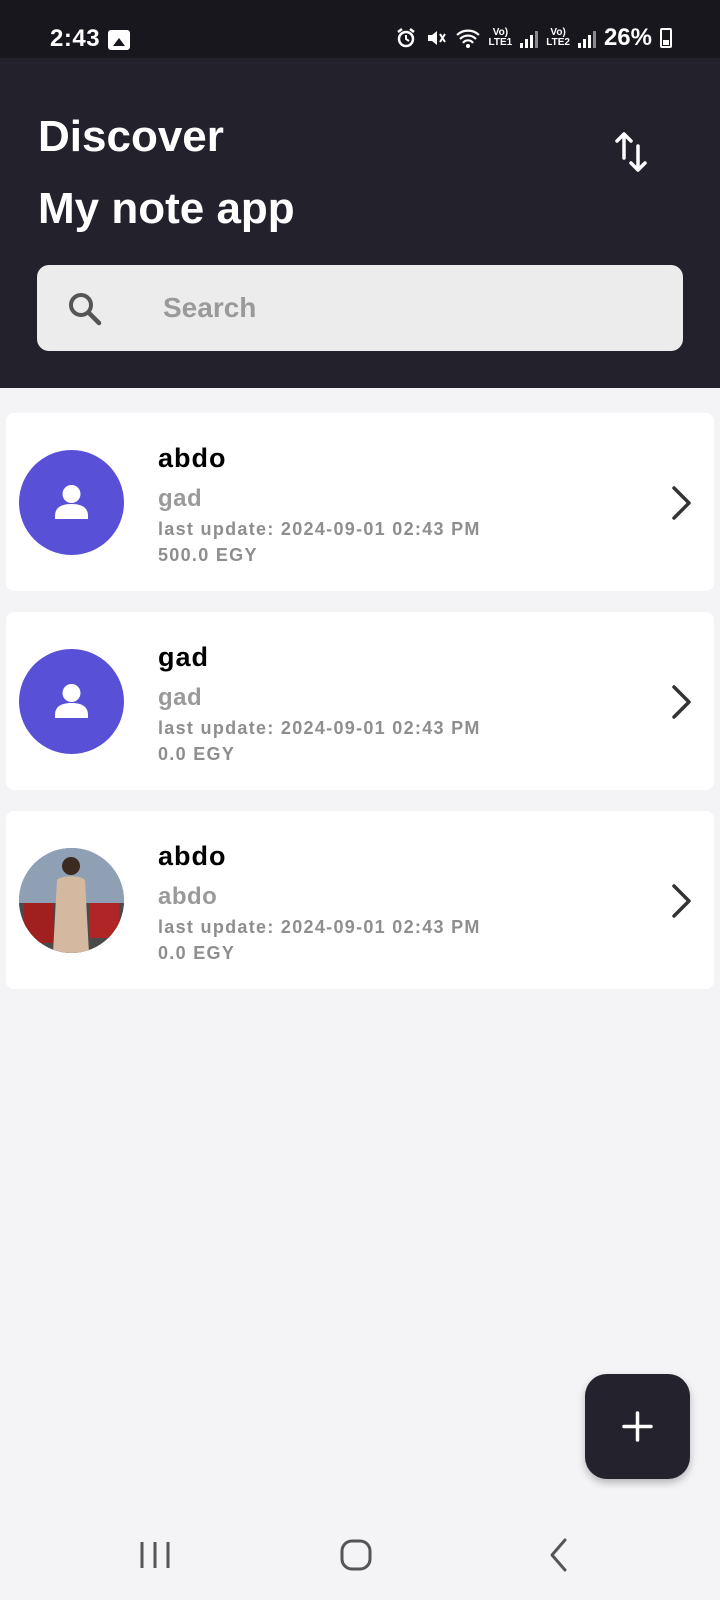  I want to click on status-time: 2:43, so click(75, 38).